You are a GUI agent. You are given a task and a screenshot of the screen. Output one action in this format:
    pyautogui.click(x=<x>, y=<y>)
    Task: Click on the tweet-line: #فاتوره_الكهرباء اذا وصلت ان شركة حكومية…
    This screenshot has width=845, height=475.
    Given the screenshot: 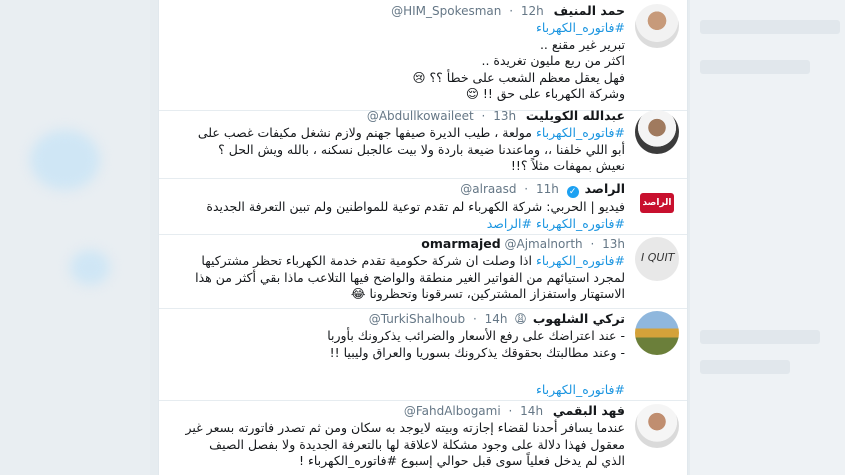 What is the action you would take?
    pyautogui.click(x=413, y=260)
    